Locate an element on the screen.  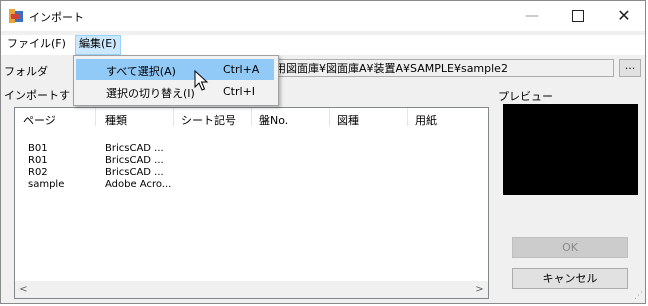
column-header-paper: 用紙 is located at coordinates (426, 120).